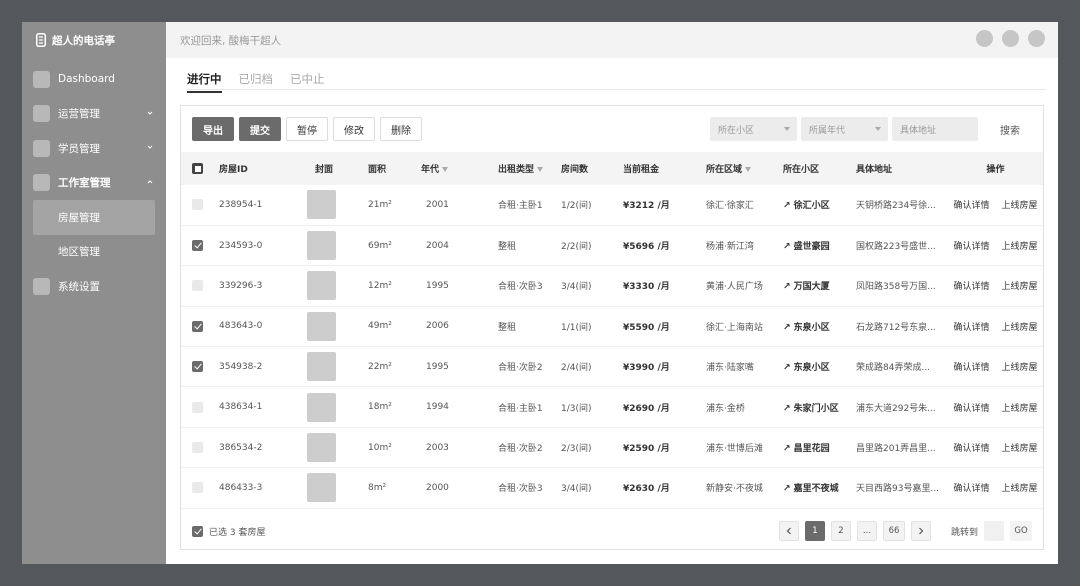  I want to click on cell-id: 483643-0, so click(263, 327).